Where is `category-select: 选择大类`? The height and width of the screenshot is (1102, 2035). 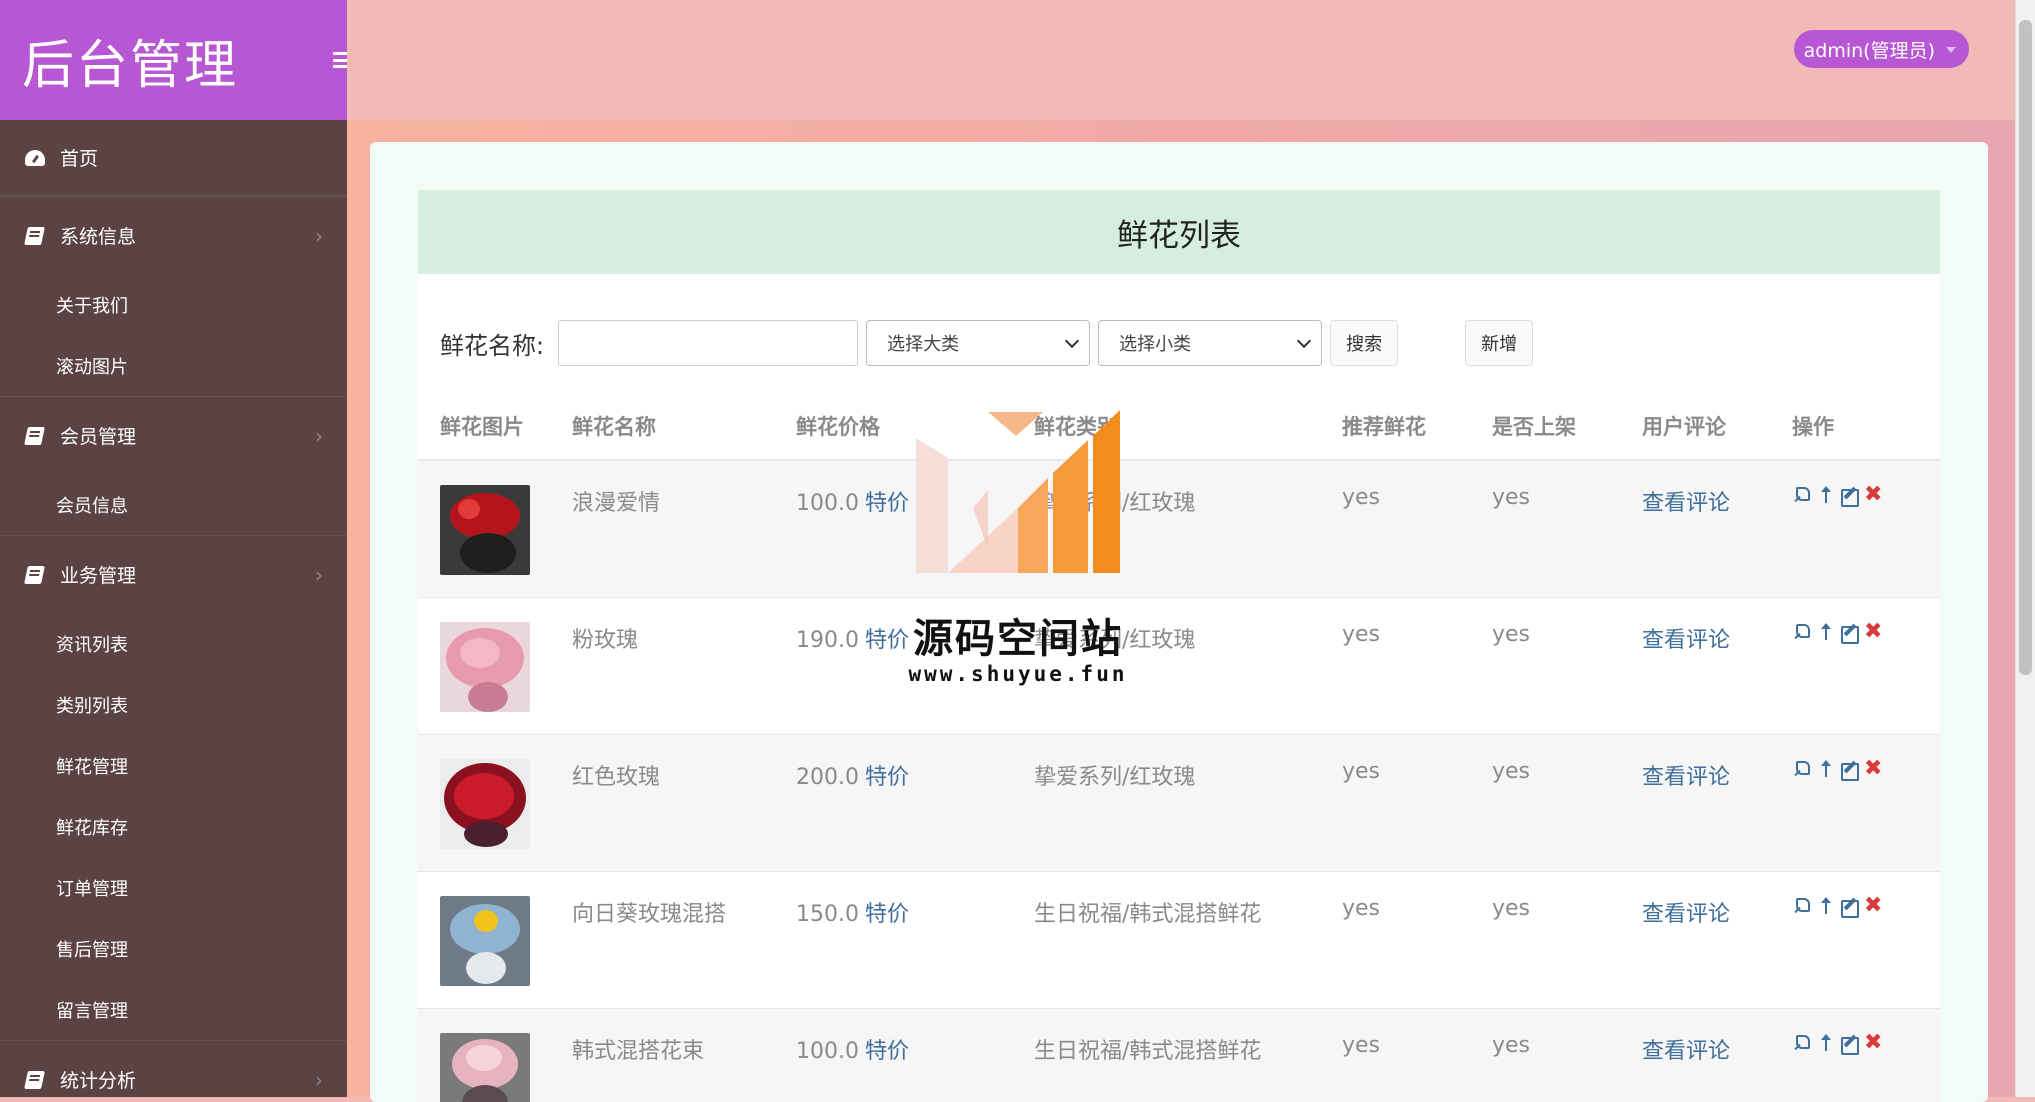
category-select: 选择大类 is located at coordinates (978, 343).